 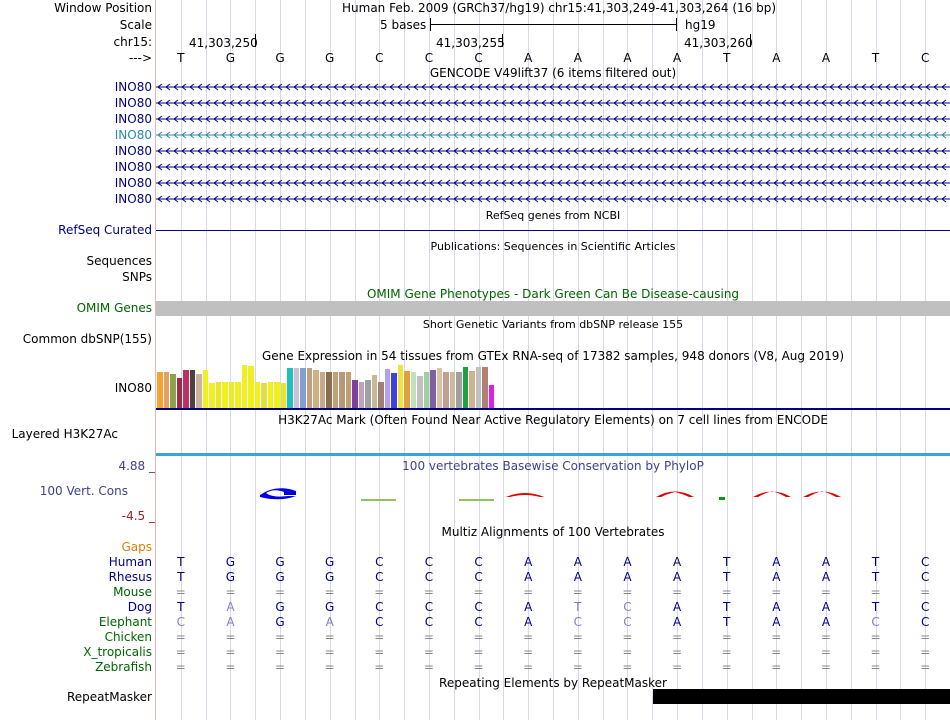 What do you see at coordinates (87, 339) in the screenshot?
I see `dbsnp-label: Common dbSNP(155)` at bounding box center [87, 339].